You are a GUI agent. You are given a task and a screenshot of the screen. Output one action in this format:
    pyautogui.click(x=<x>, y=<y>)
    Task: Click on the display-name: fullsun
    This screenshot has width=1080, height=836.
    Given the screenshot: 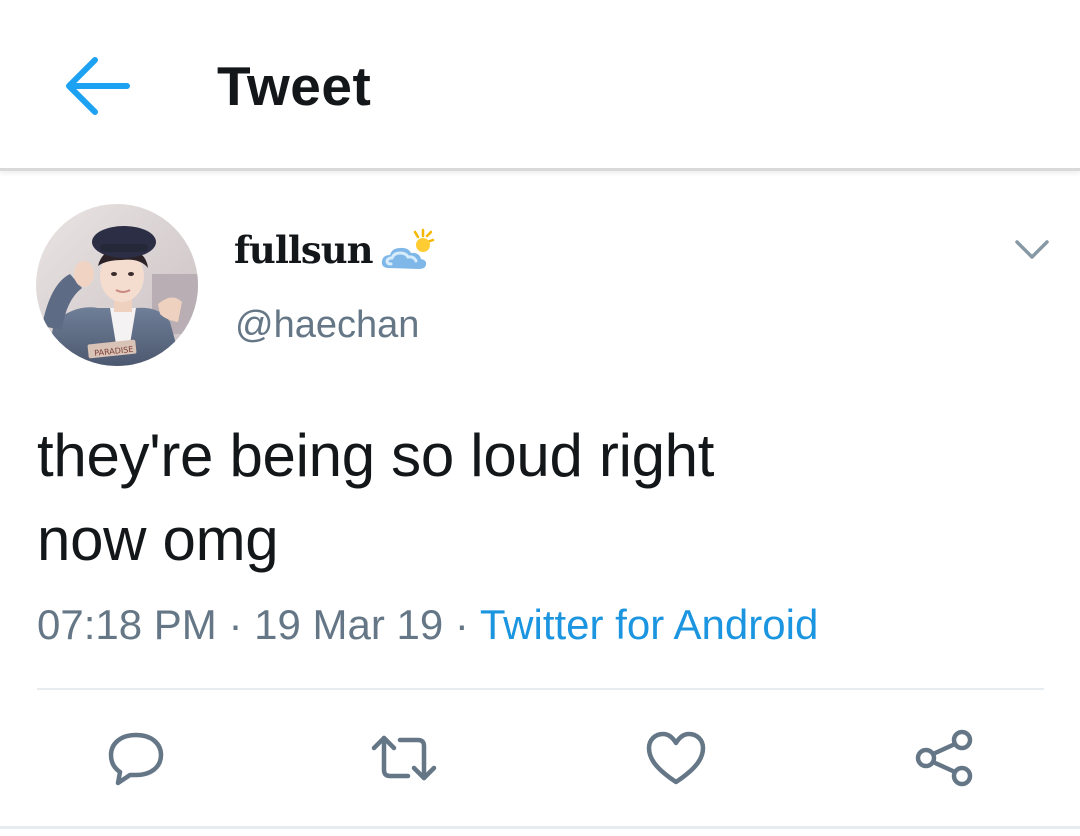 What is the action you would take?
    pyautogui.click(x=304, y=250)
    